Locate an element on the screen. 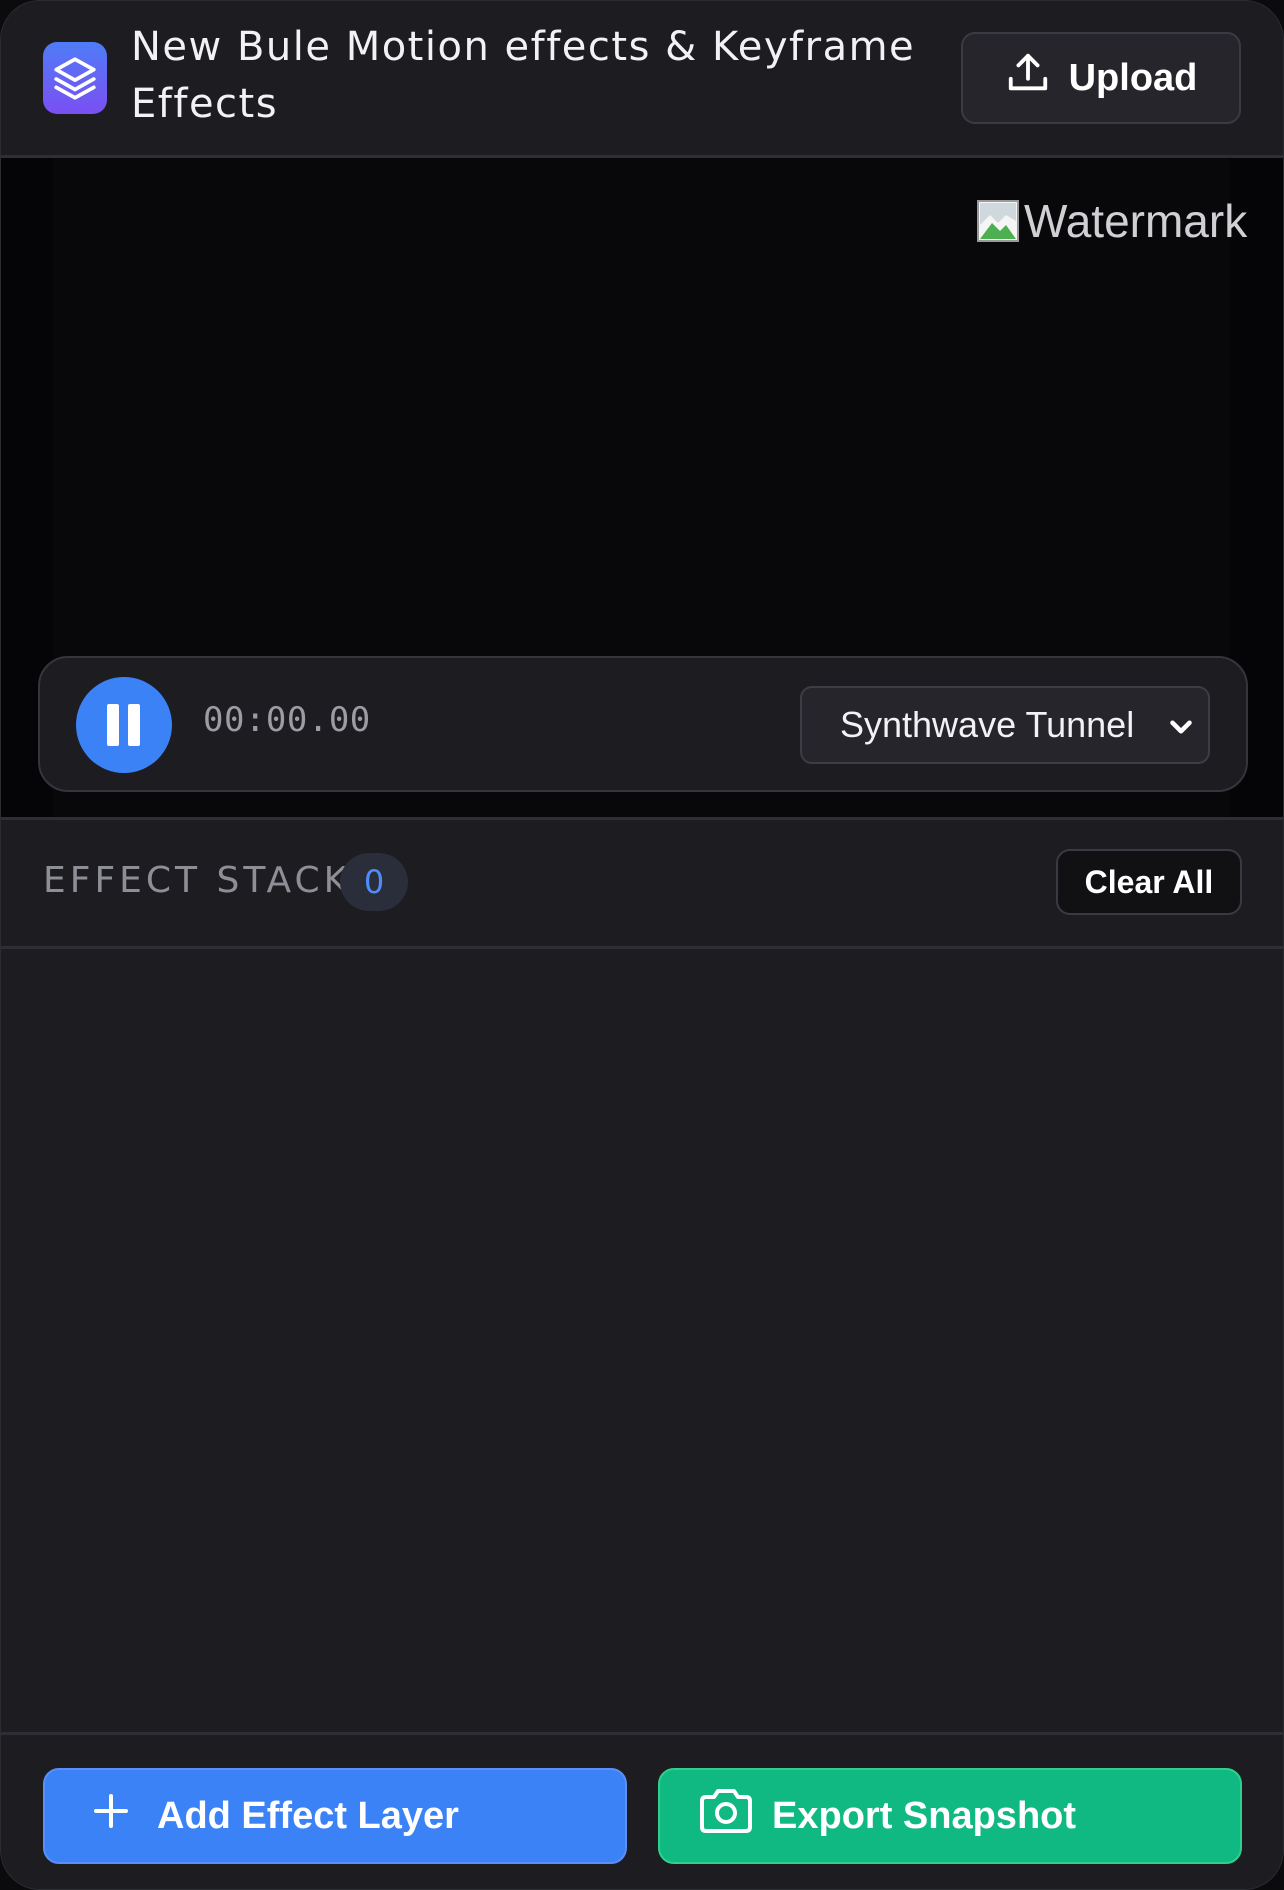  add-effect-layer-label: Add Effect Layer is located at coordinates (308, 1815).